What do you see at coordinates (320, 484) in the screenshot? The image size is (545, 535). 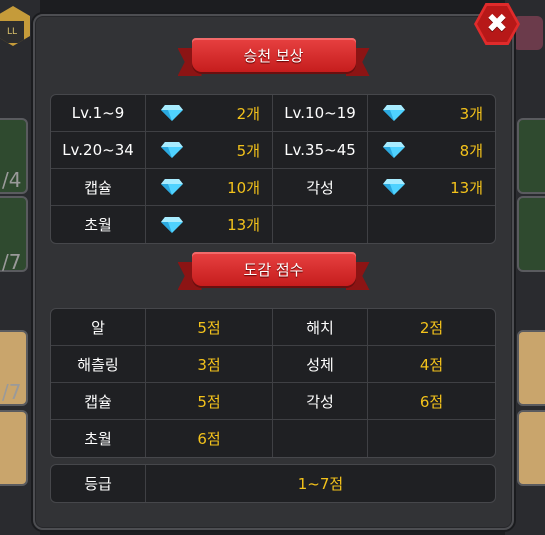 I see `grade-value: 1~7점` at bounding box center [320, 484].